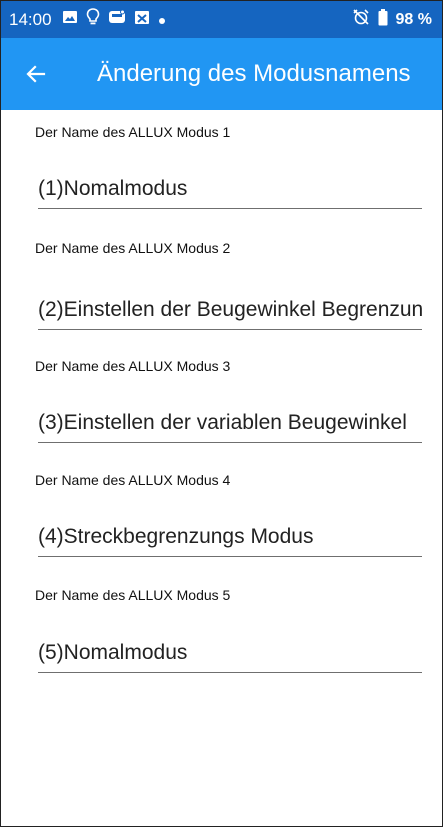 Image resolution: width=443 pixels, height=827 pixels. Describe the element at coordinates (392, 19) in the screenshot. I see `system-icons: 98 %` at that location.